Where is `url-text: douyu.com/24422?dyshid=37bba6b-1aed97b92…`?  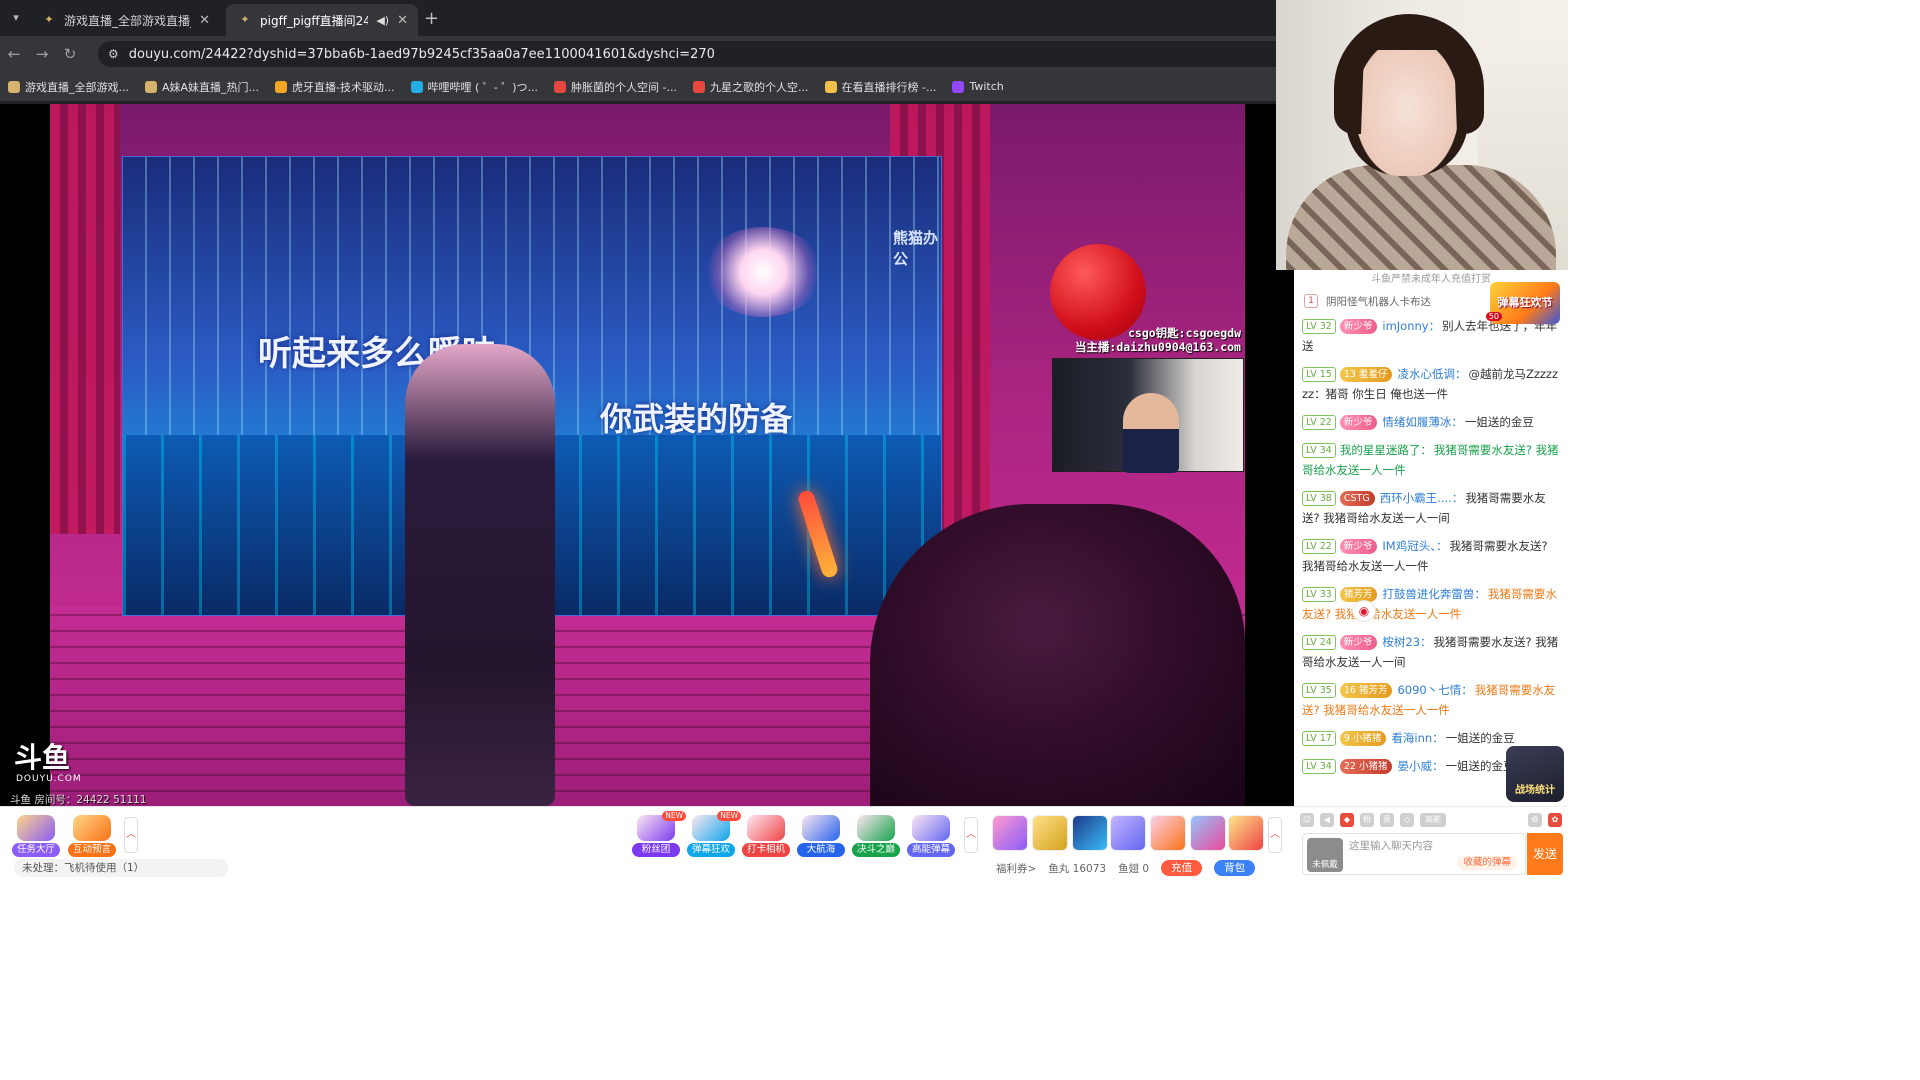 url-text: douyu.com/24422?dyshid=37bba6b-1aed97b92… is located at coordinates (422, 54).